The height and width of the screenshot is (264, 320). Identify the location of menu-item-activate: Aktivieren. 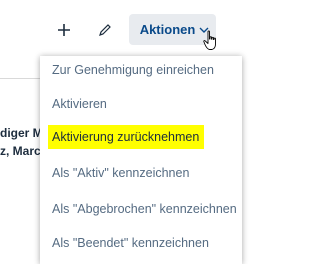
(79, 104).